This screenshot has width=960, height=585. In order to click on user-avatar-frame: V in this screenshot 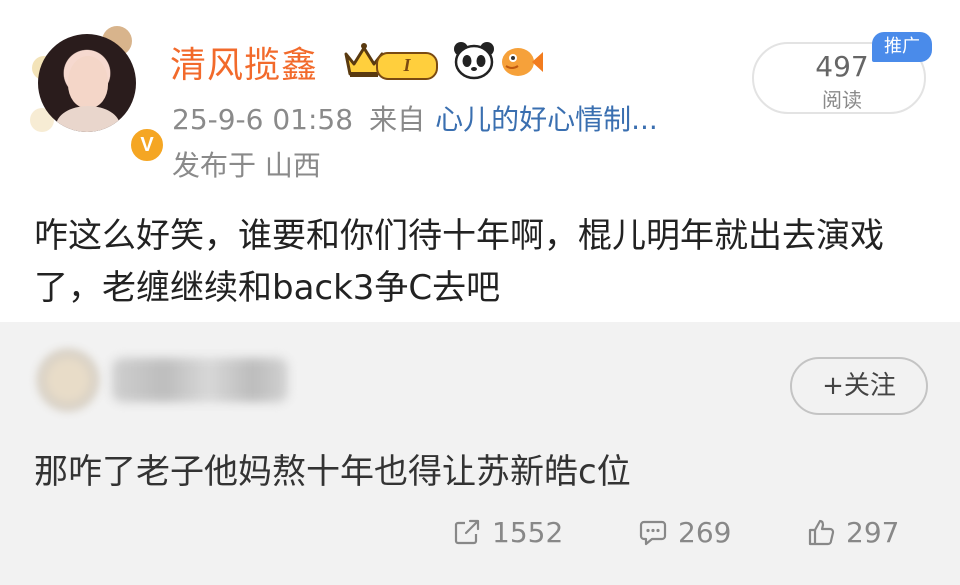, I will do `click(98, 95)`.